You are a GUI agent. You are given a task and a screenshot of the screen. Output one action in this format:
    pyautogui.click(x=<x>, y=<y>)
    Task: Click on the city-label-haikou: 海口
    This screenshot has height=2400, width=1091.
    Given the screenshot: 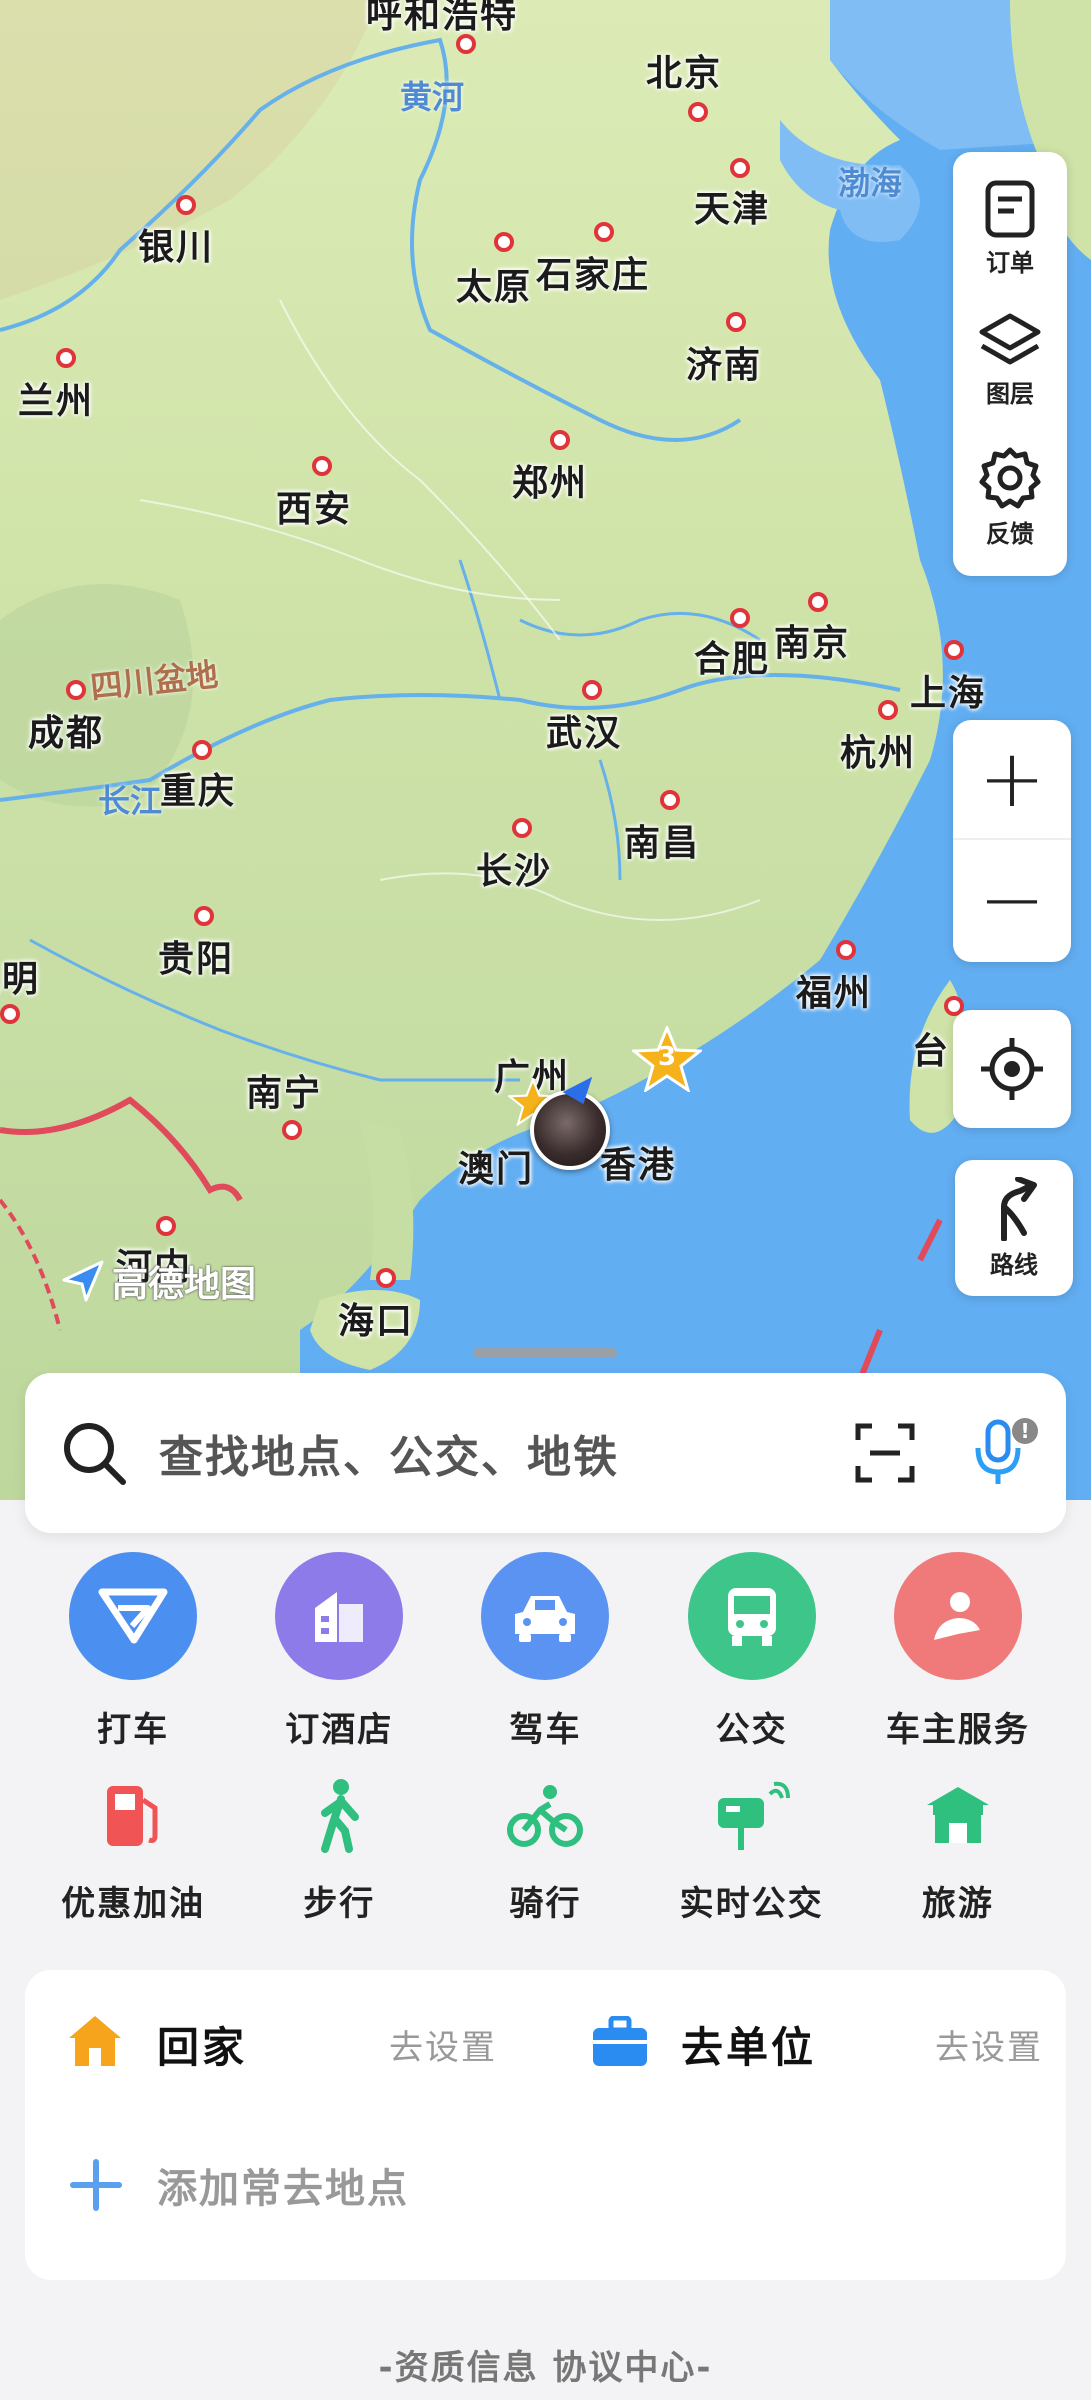 What is the action you would take?
    pyautogui.click(x=376, y=1318)
    